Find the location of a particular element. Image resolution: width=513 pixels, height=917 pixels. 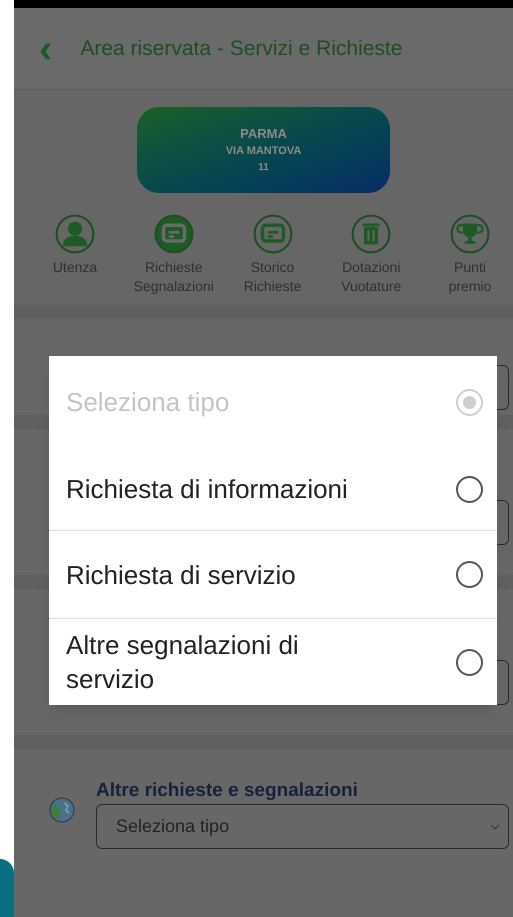

option-row: Richiesta di servizio is located at coordinates (273, 574).